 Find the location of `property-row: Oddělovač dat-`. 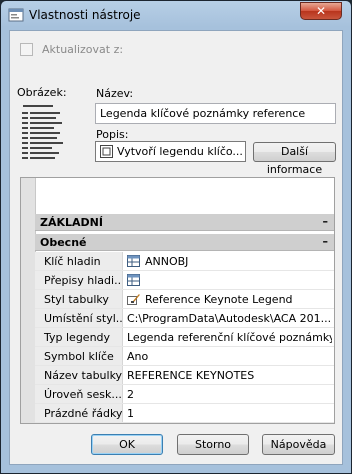

property-row: Oddělovač dat- is located at coordinates (184, 423).